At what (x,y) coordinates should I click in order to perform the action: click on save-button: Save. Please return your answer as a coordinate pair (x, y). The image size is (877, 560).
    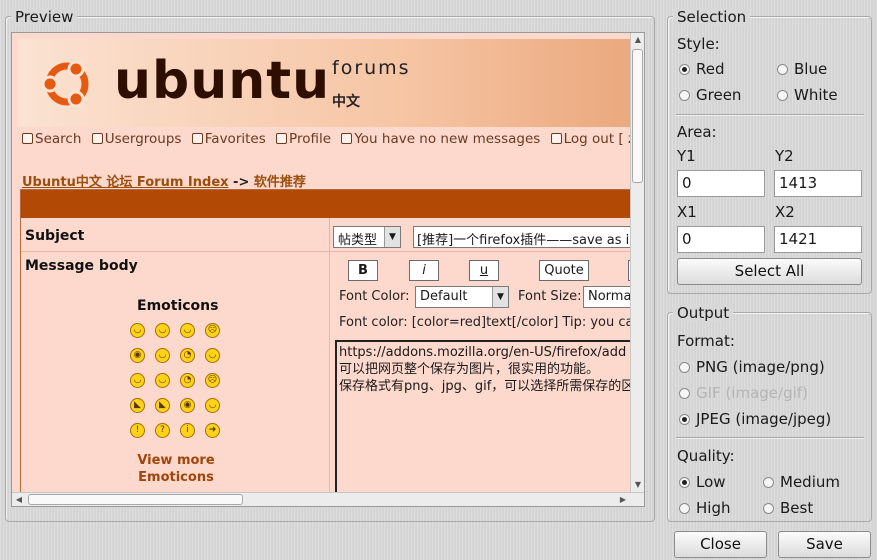
    Looking at the image, I should click on (824, 544).